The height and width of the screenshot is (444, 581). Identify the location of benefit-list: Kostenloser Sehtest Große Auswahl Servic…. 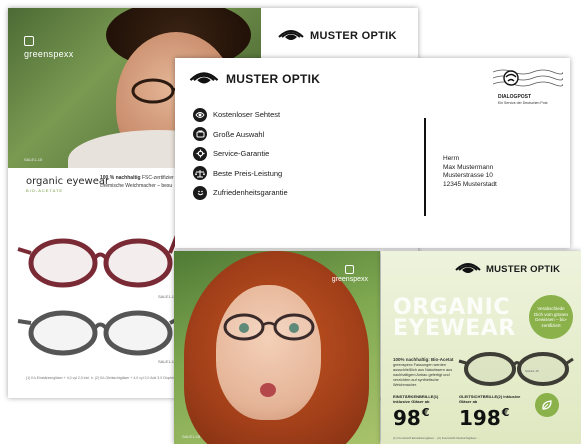
(240, 154).